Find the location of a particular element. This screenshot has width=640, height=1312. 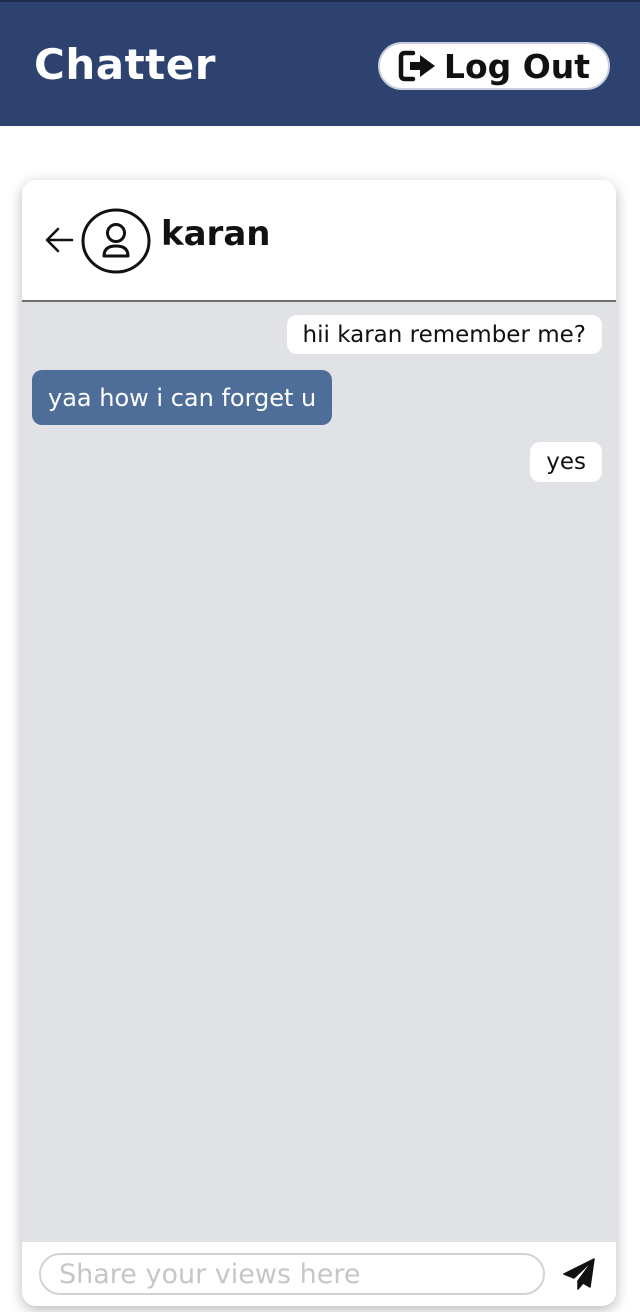

arrow-left-icon is located at coordinates (59, 240).